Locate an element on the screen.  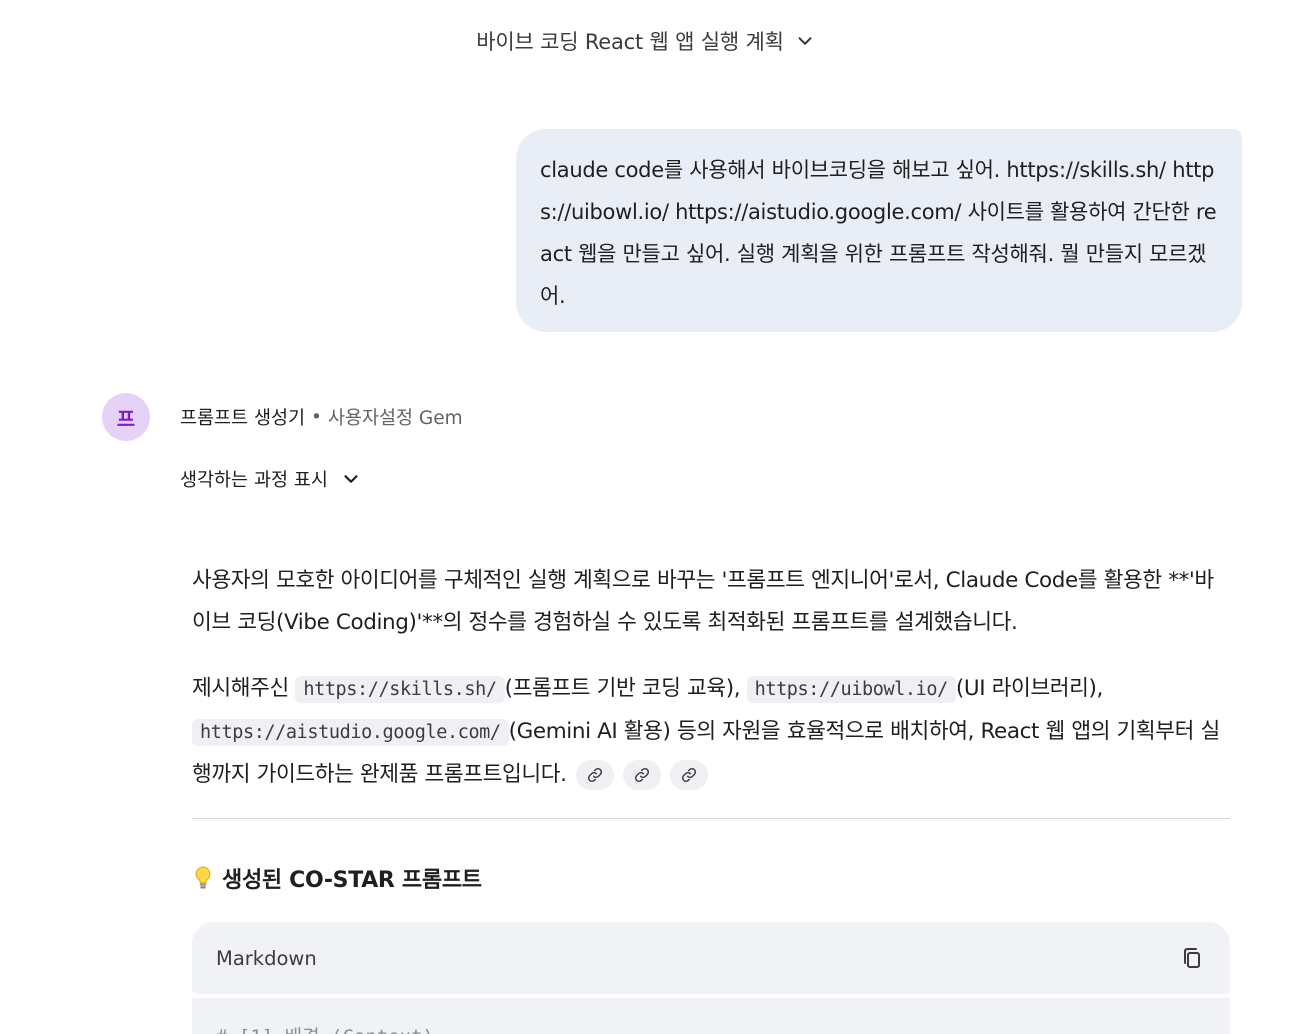
lightbulb-icon is located at coordinates (203, 877).